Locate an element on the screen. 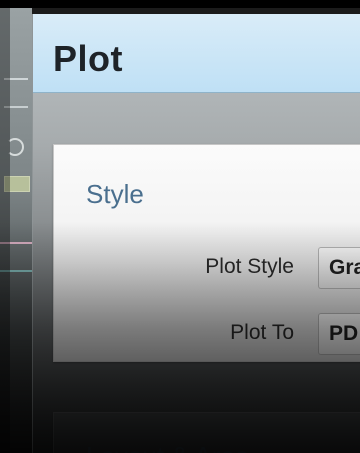  plot-style-label: Plot Style is located at coordinates (249, 266).